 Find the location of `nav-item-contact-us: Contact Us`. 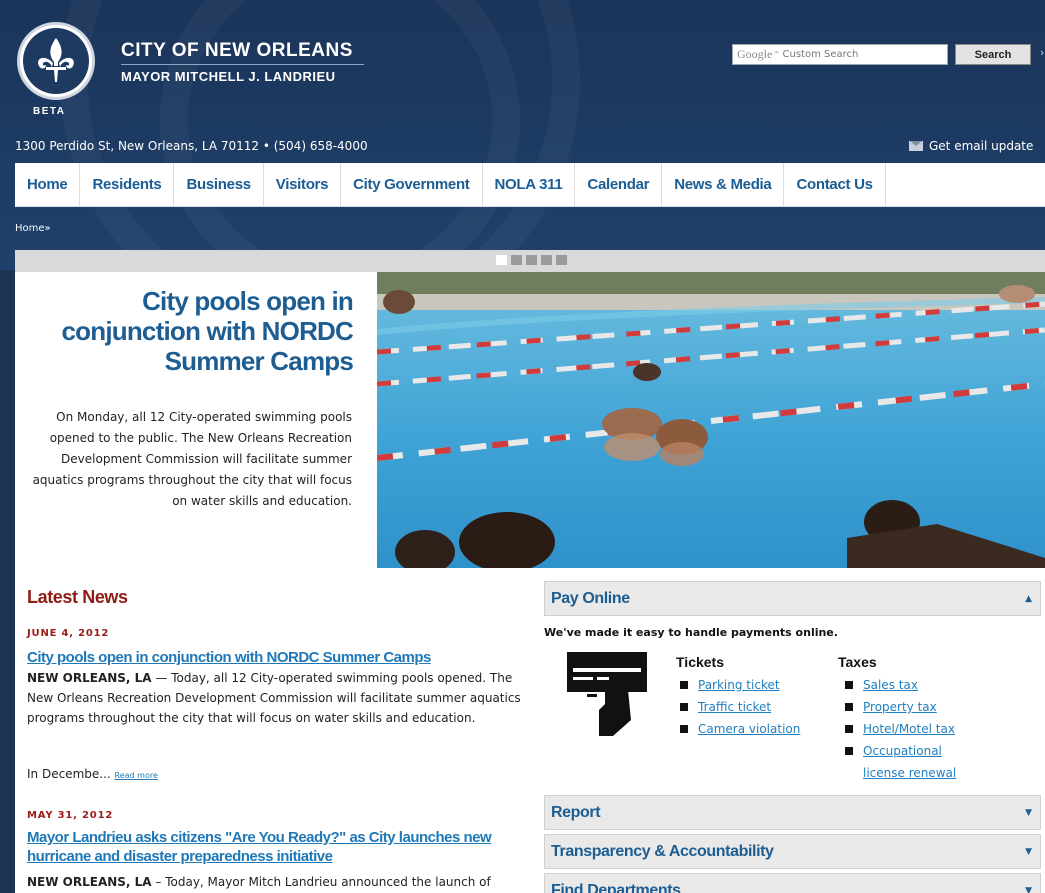

nav-item-contact-us: Contact Us is located at coordinates (835, 184).